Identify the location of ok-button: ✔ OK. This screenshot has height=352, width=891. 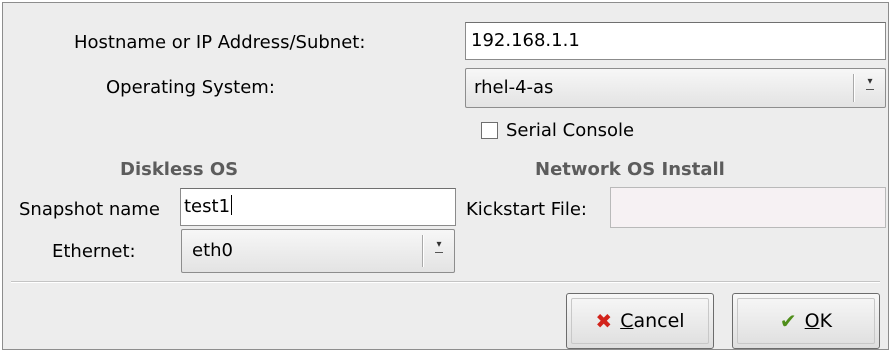
(806, 321).